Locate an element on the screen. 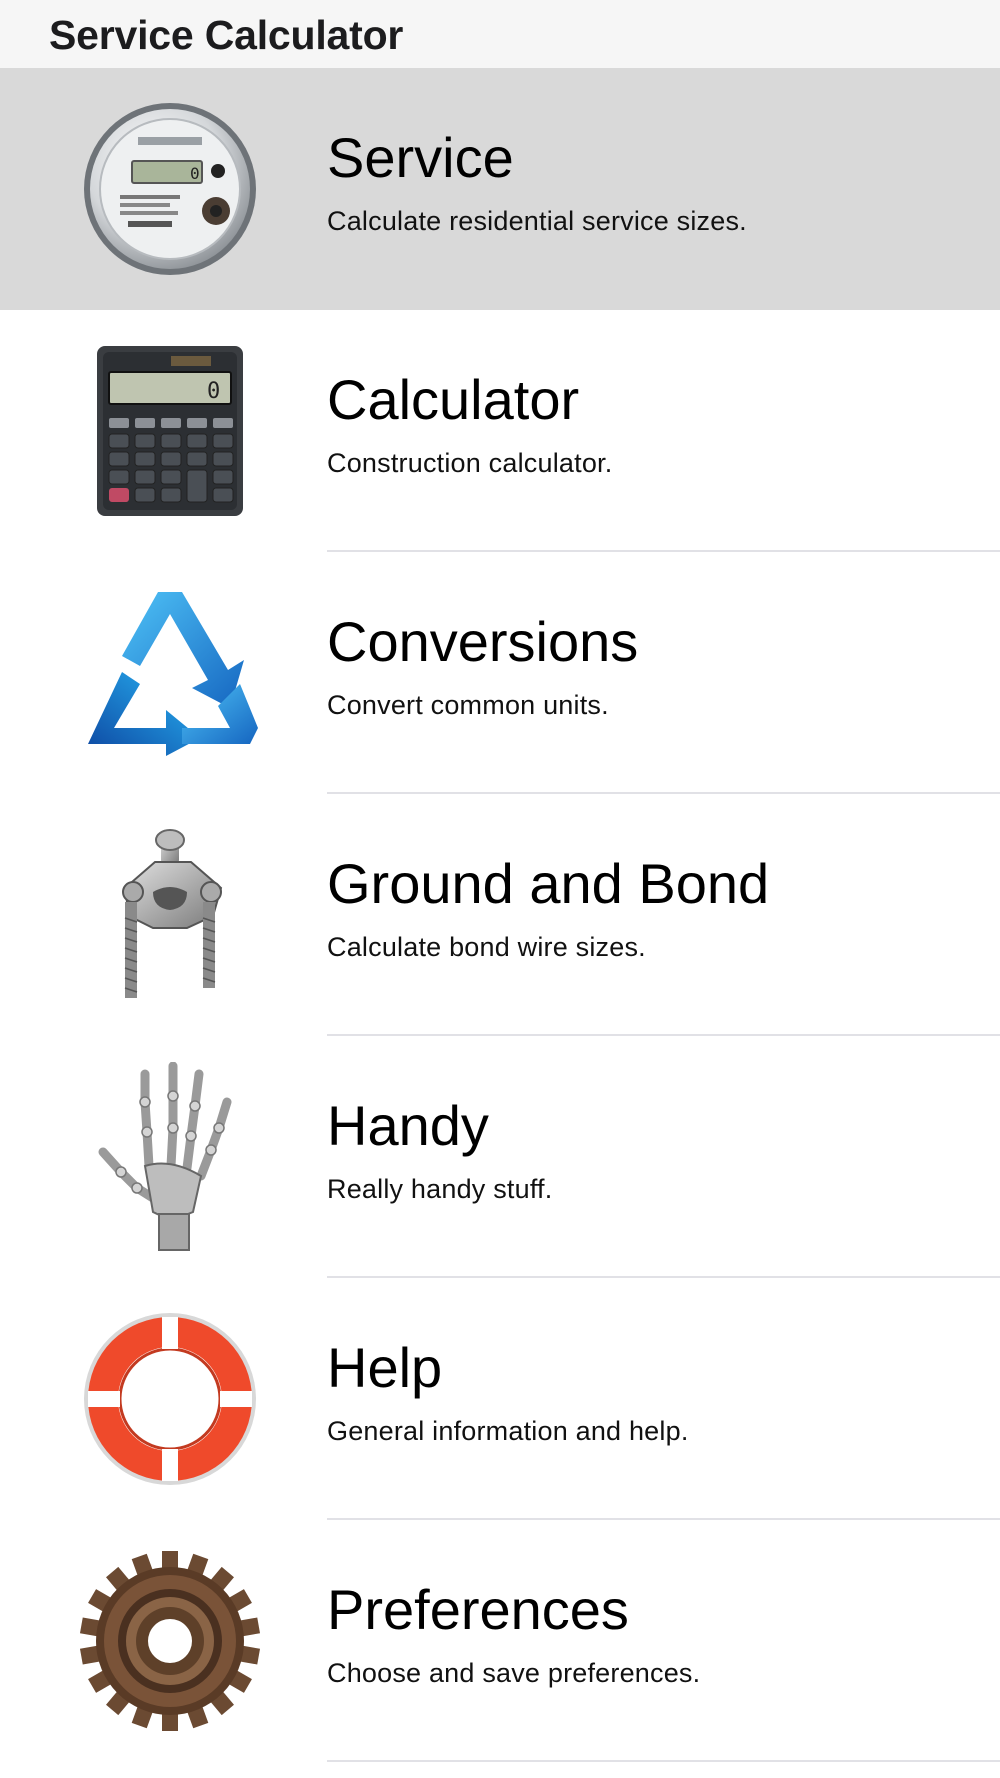 This screenshot has width=1000, height=1778. menu-item-calculator: 0 Calculator Construction calculator. is located at coordinates (500, 431).